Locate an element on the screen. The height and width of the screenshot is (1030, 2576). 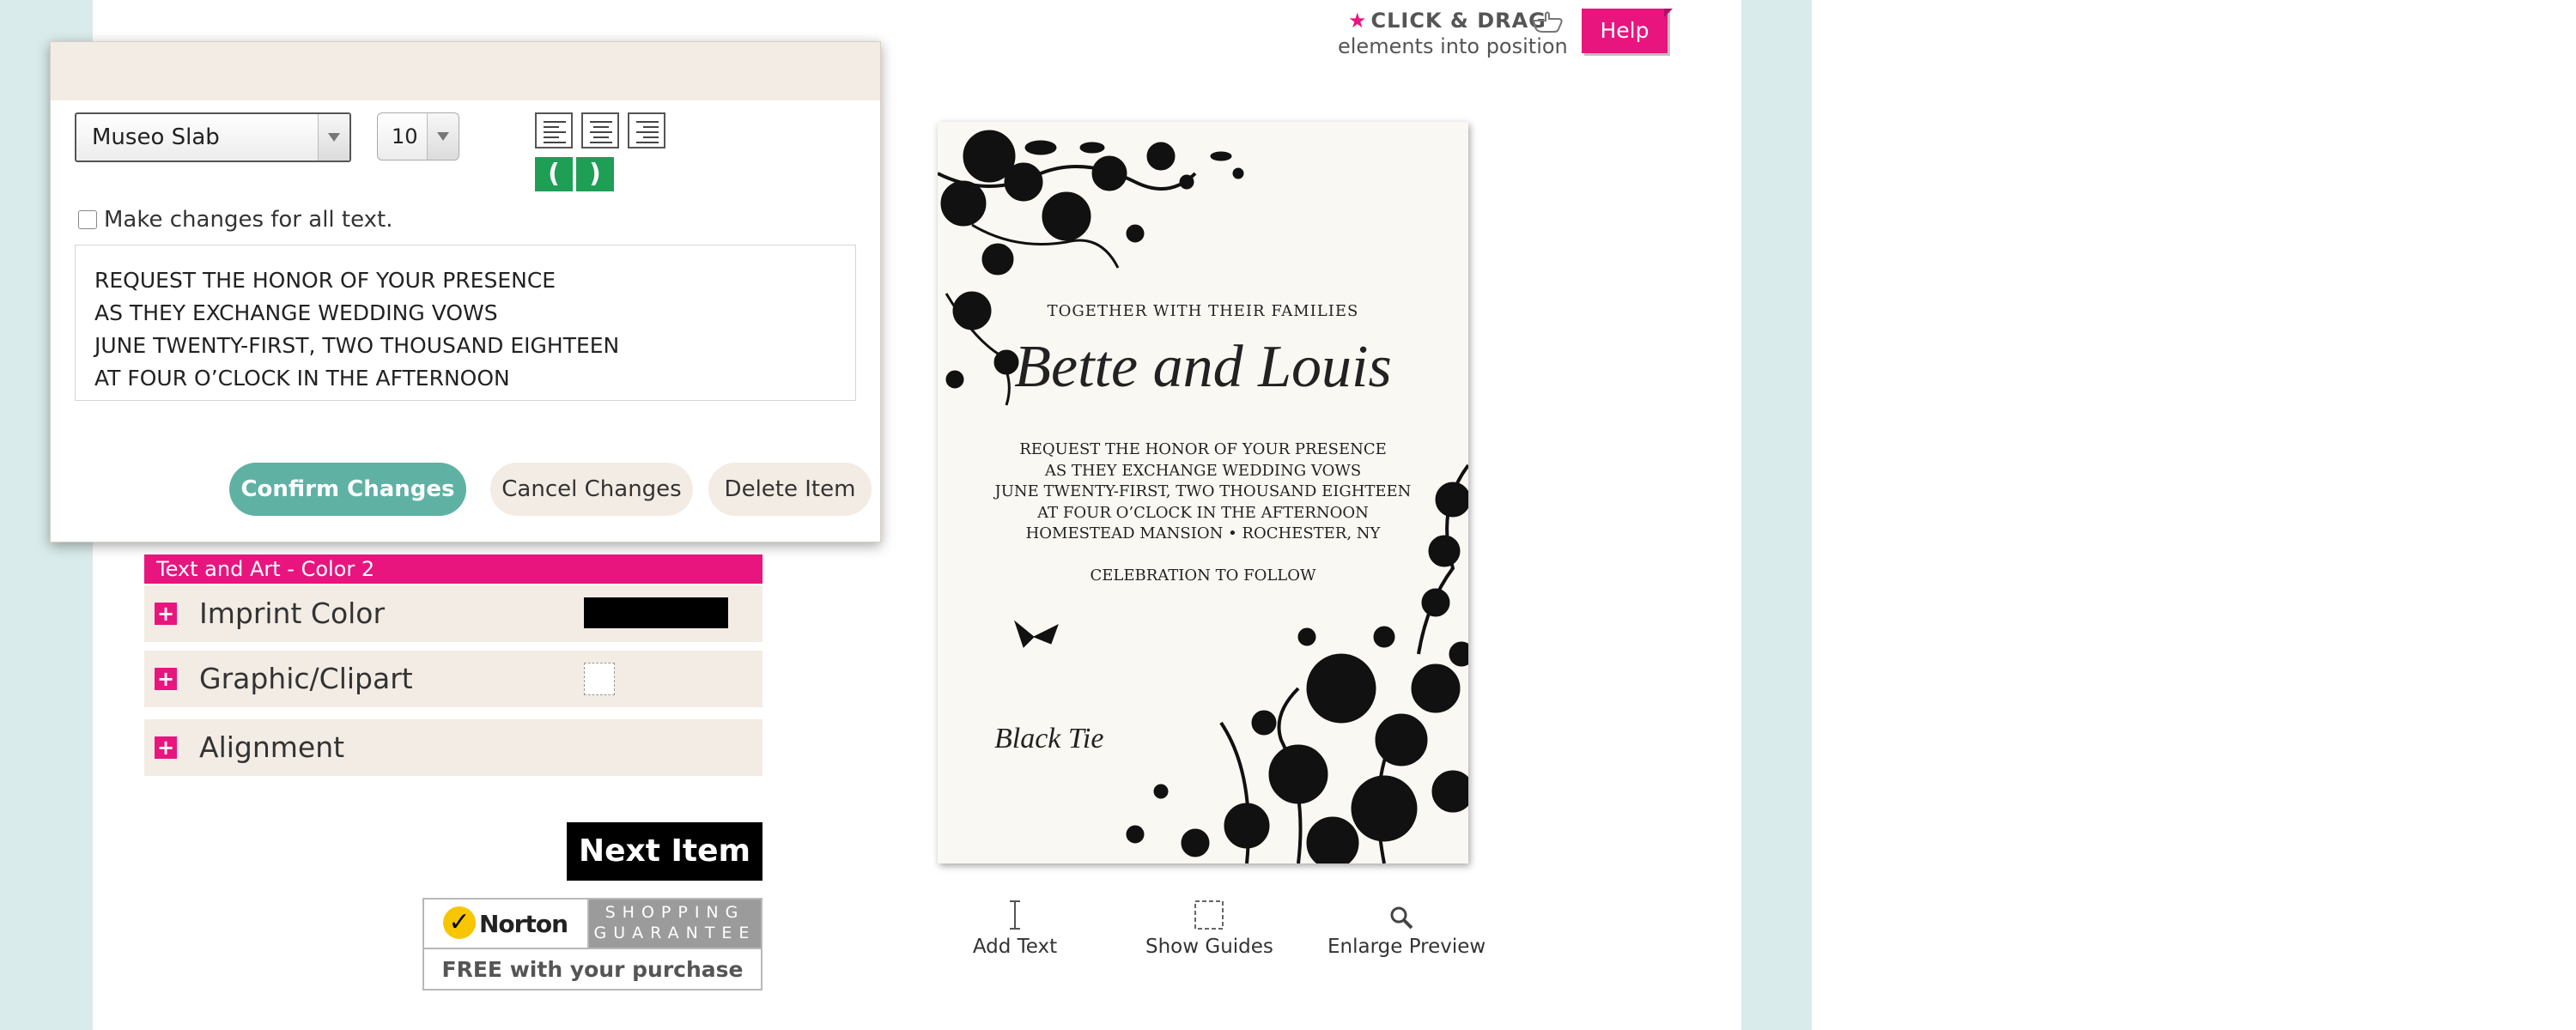
align-right-button is located at coordinates (647, 130).